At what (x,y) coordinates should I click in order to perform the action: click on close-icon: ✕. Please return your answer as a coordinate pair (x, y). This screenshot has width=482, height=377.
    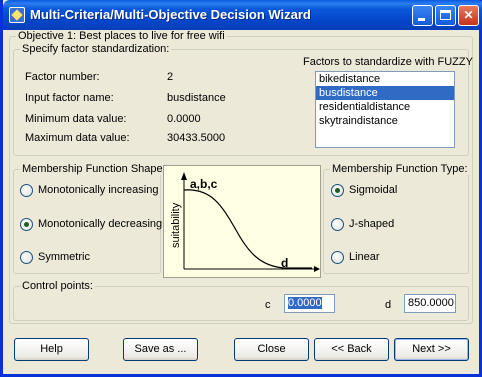
    Looking at the image, I should click on (468, 15).